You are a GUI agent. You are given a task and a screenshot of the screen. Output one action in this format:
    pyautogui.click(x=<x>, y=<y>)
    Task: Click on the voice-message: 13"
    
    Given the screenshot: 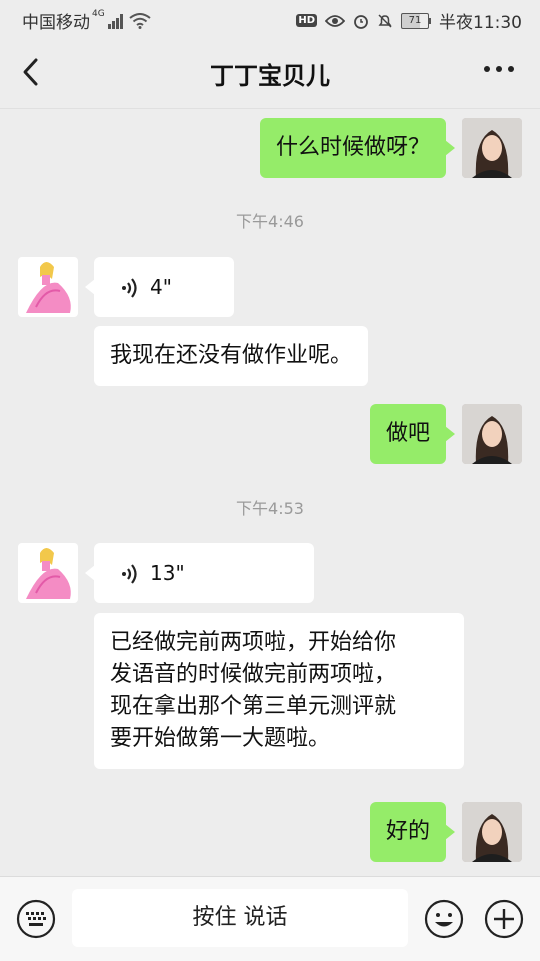 What is the action you would take?
    pyautogui.click(x=199, y=573)
    